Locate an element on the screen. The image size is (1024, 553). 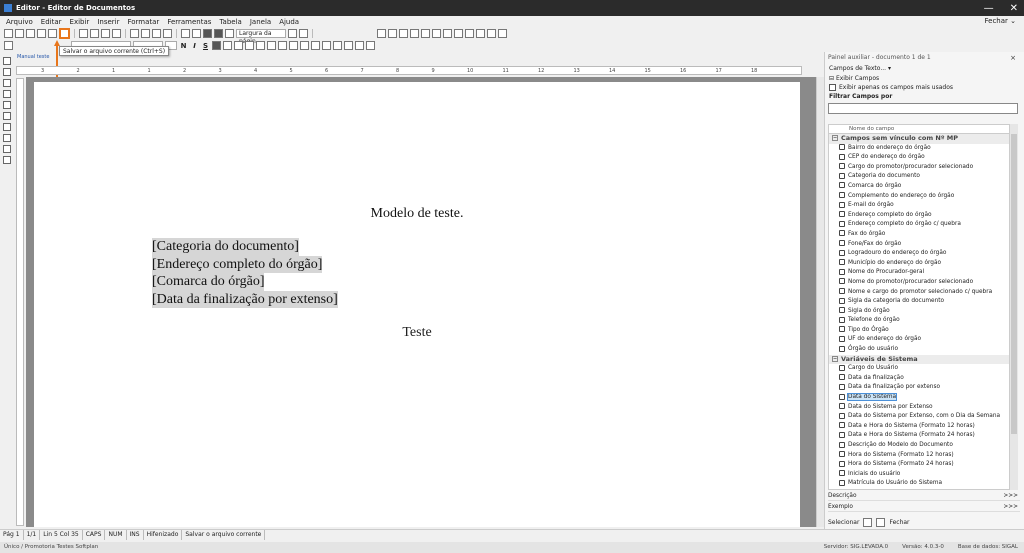
tree-group: − Campos sem vínculo com Nº MP is located at coordinates (919, 139).